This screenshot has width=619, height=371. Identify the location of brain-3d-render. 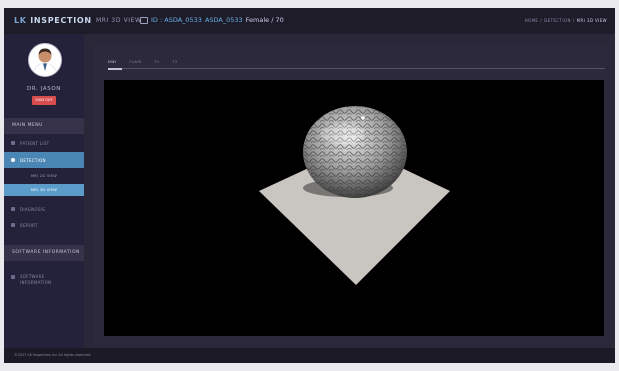
(354, 195).